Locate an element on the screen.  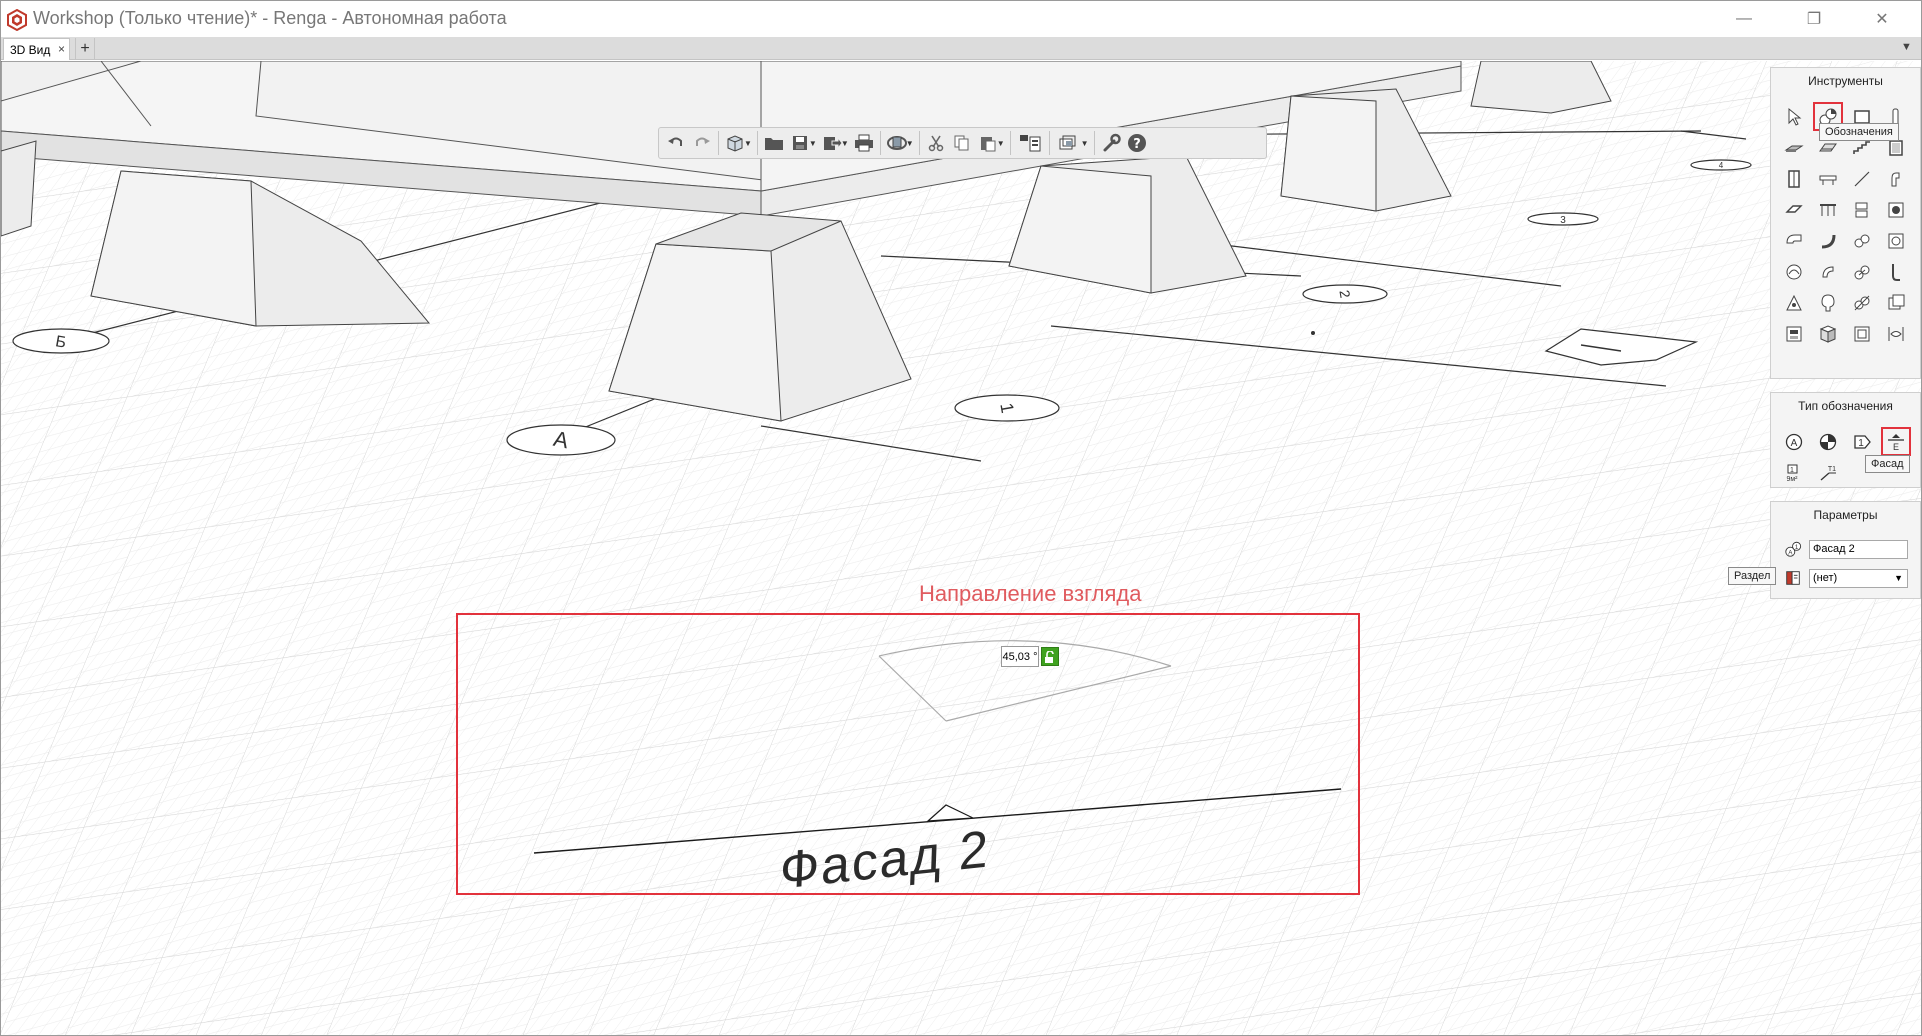
angle-lock-button is located at coordinates (1050, 656).